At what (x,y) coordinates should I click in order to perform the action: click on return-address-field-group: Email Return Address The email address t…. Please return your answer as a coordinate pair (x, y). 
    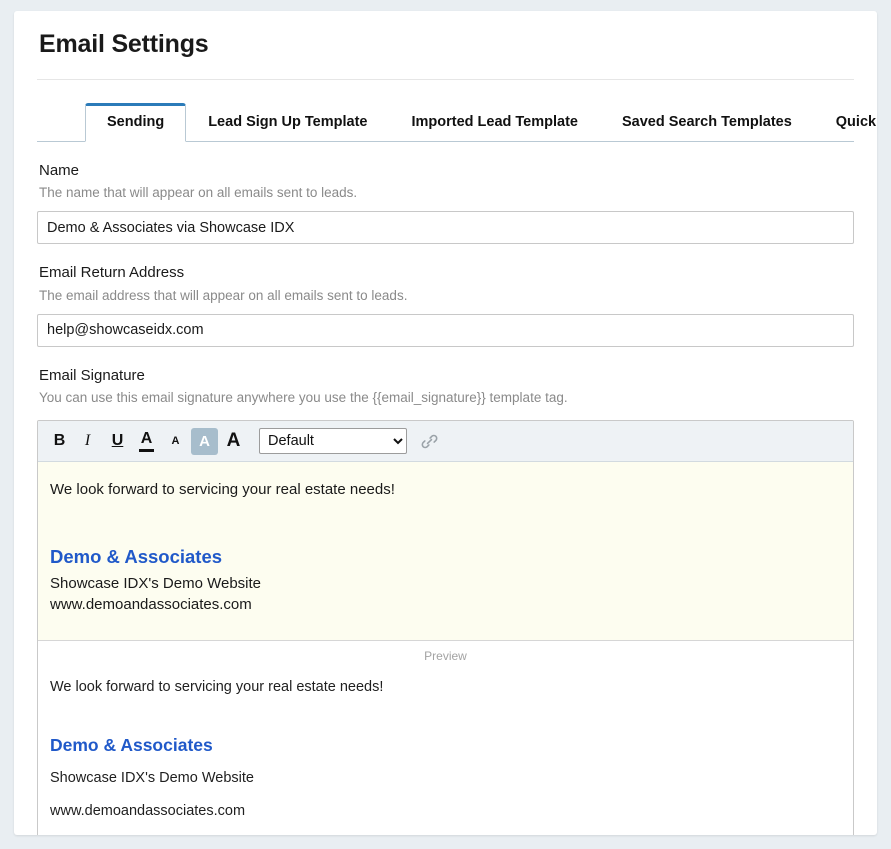
    Looking at the image, I should click on (445, 295).